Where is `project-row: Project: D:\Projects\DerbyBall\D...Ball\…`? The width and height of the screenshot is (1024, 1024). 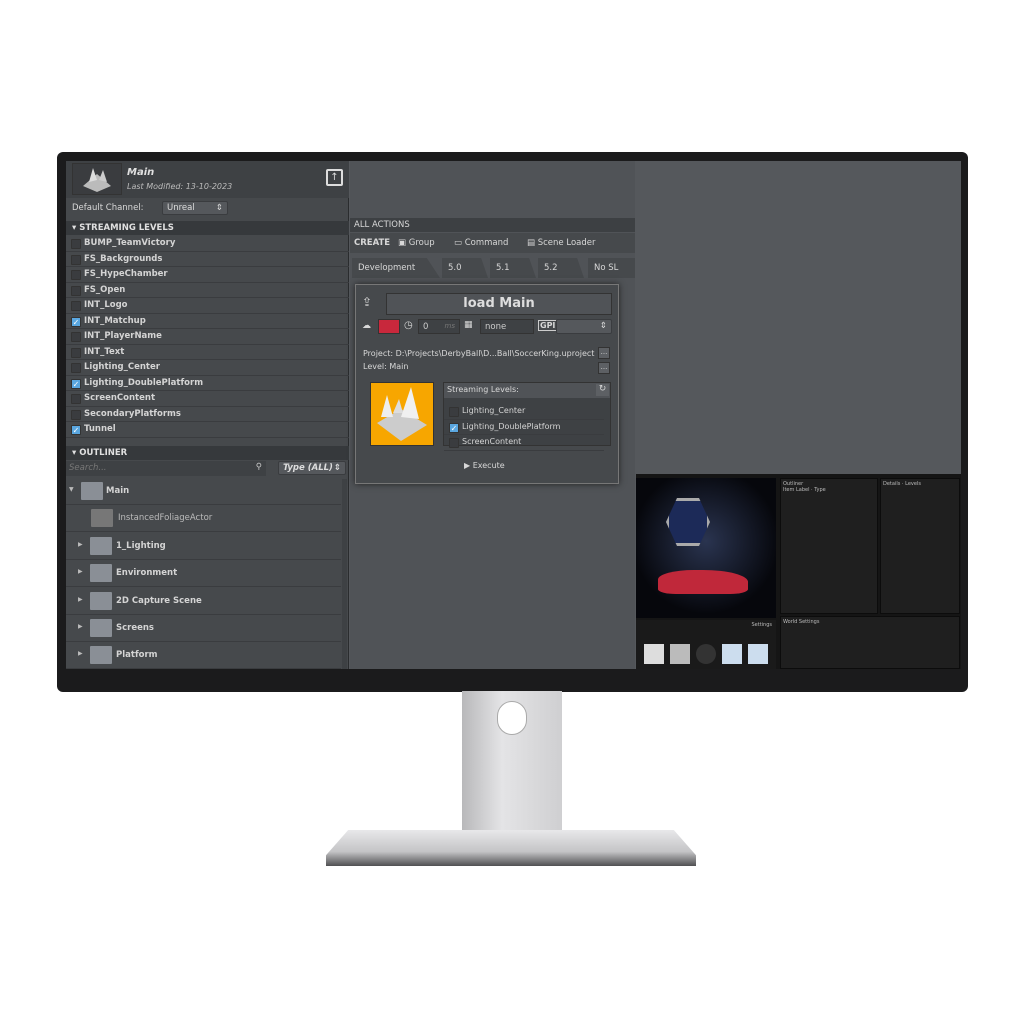
project-row: Project: D:\Projects\DerbyBall\D...Ball\… is located at coordinates (478, 353).